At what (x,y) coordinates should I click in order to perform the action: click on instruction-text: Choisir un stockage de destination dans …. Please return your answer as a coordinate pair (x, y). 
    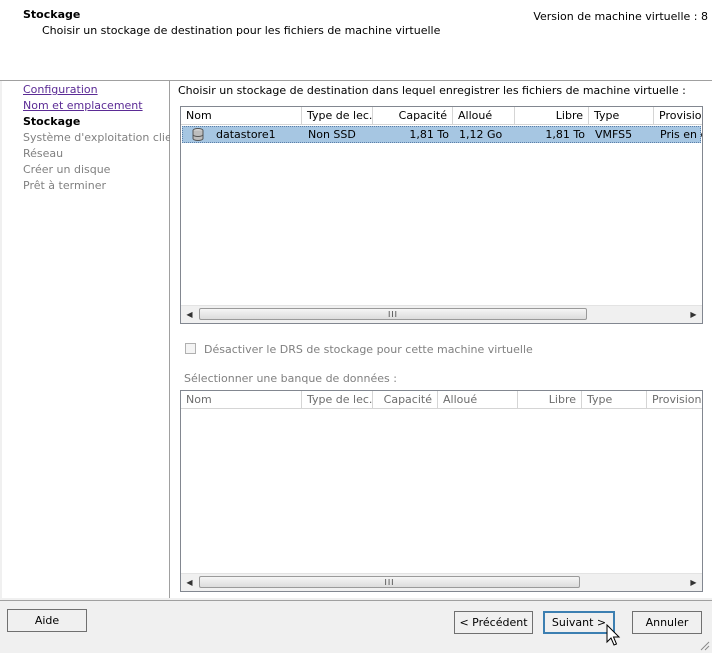
    Looking at the image, I should click on (432, 90).